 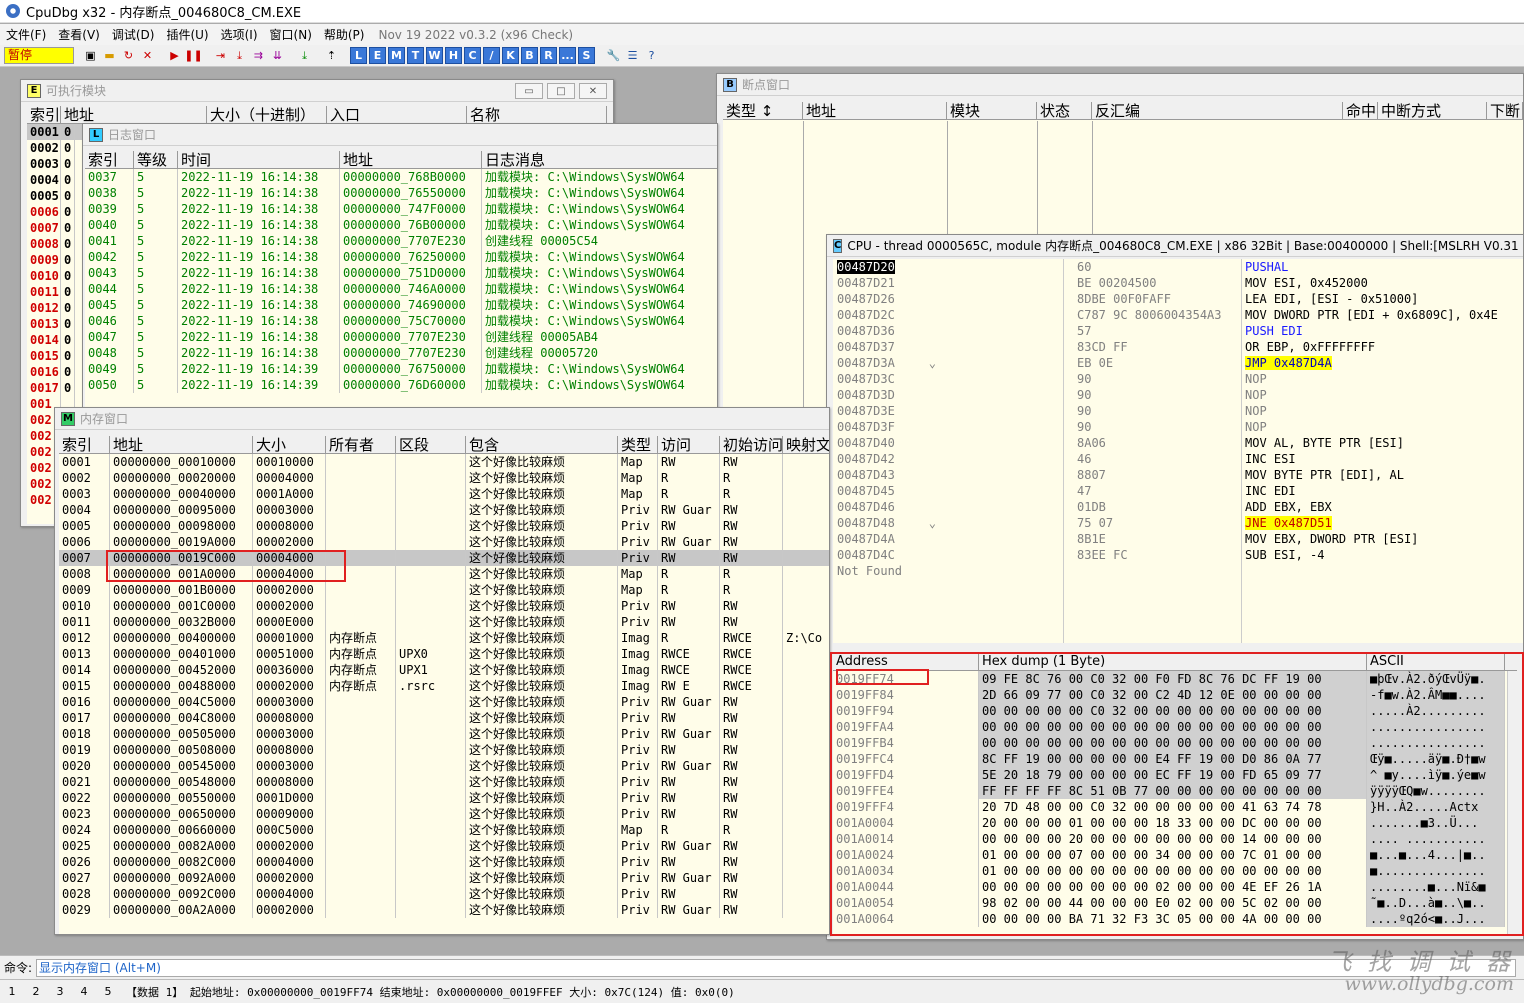 I want to click on dump-tab-4: 4, so click(x=84, y=991).